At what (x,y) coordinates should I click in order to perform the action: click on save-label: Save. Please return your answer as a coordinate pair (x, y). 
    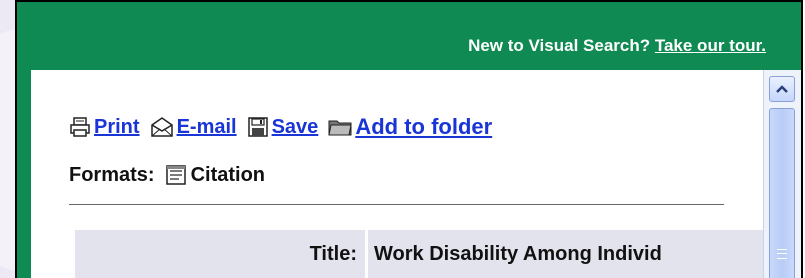
    Looking at the image, I should click on (295, 126).